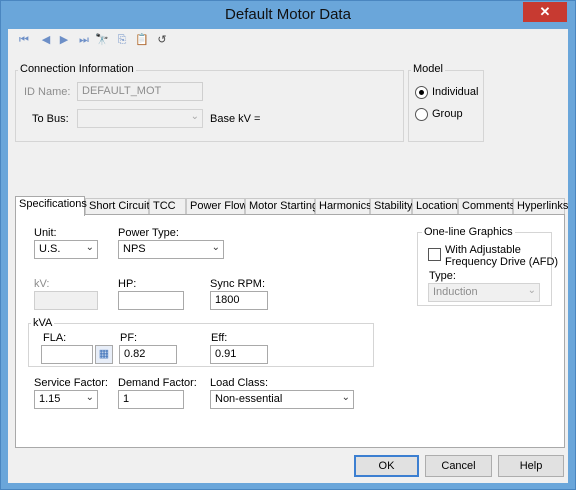 The width and height of the screenshot is (576, 490). What do you see at coordinates (45, 233) in the screenshot?
I see `unit-label: Unit:` at bounding box center [45, 233].